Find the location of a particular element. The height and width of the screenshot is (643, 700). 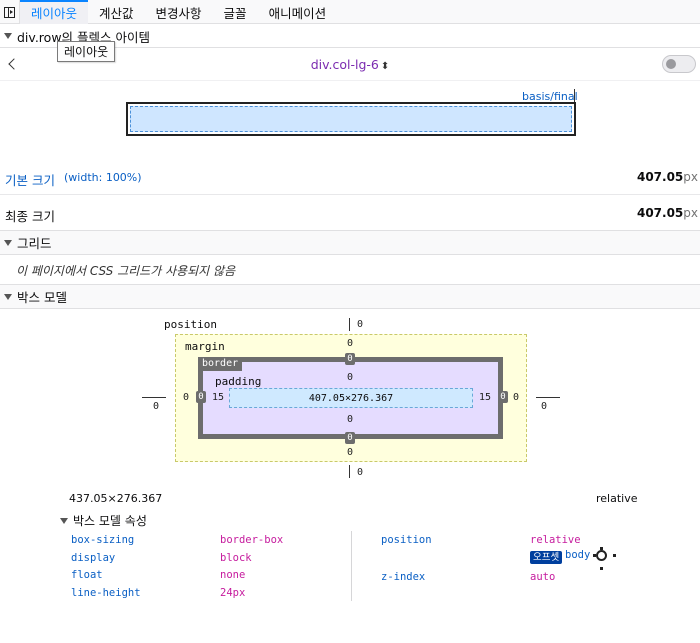

margin-label: margin is located at coordinates (205, 346).